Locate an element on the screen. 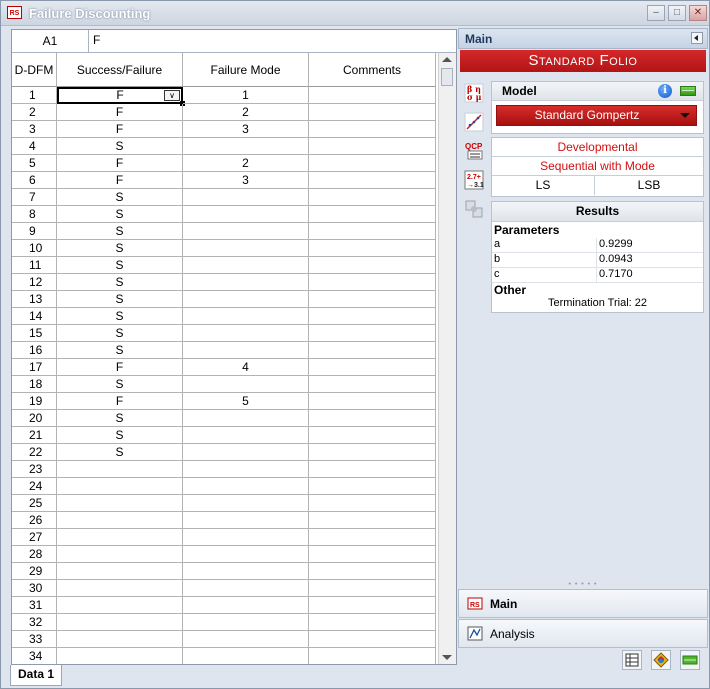 Image resolution: width=710 pixels, height=689 pixels. failure-mode-cell: 4 is located at coordinates (246, 367).